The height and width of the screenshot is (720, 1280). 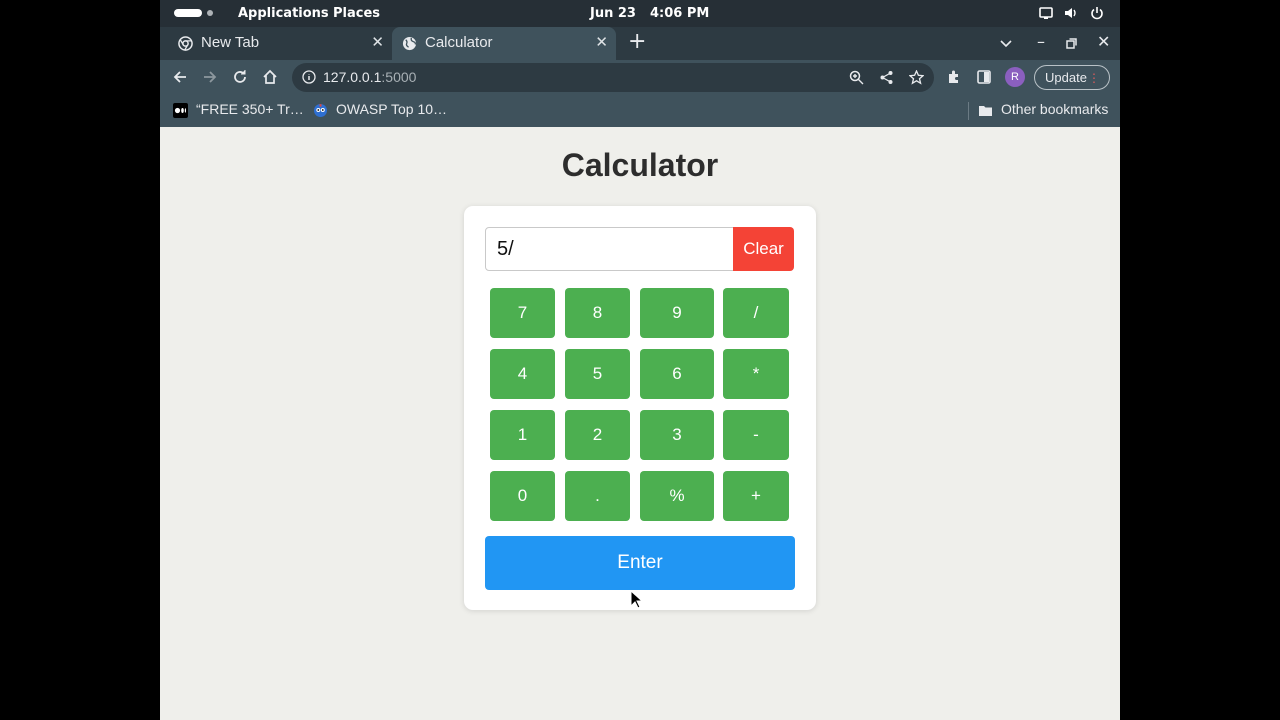 I want to click on profile-avatar: R, so click(x=1015, y=77).